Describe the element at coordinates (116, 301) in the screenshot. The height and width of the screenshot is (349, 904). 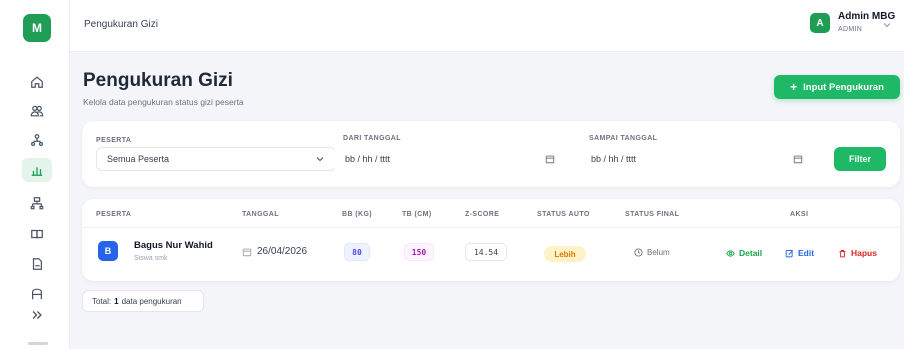
I see `total-count: 1` at that location.